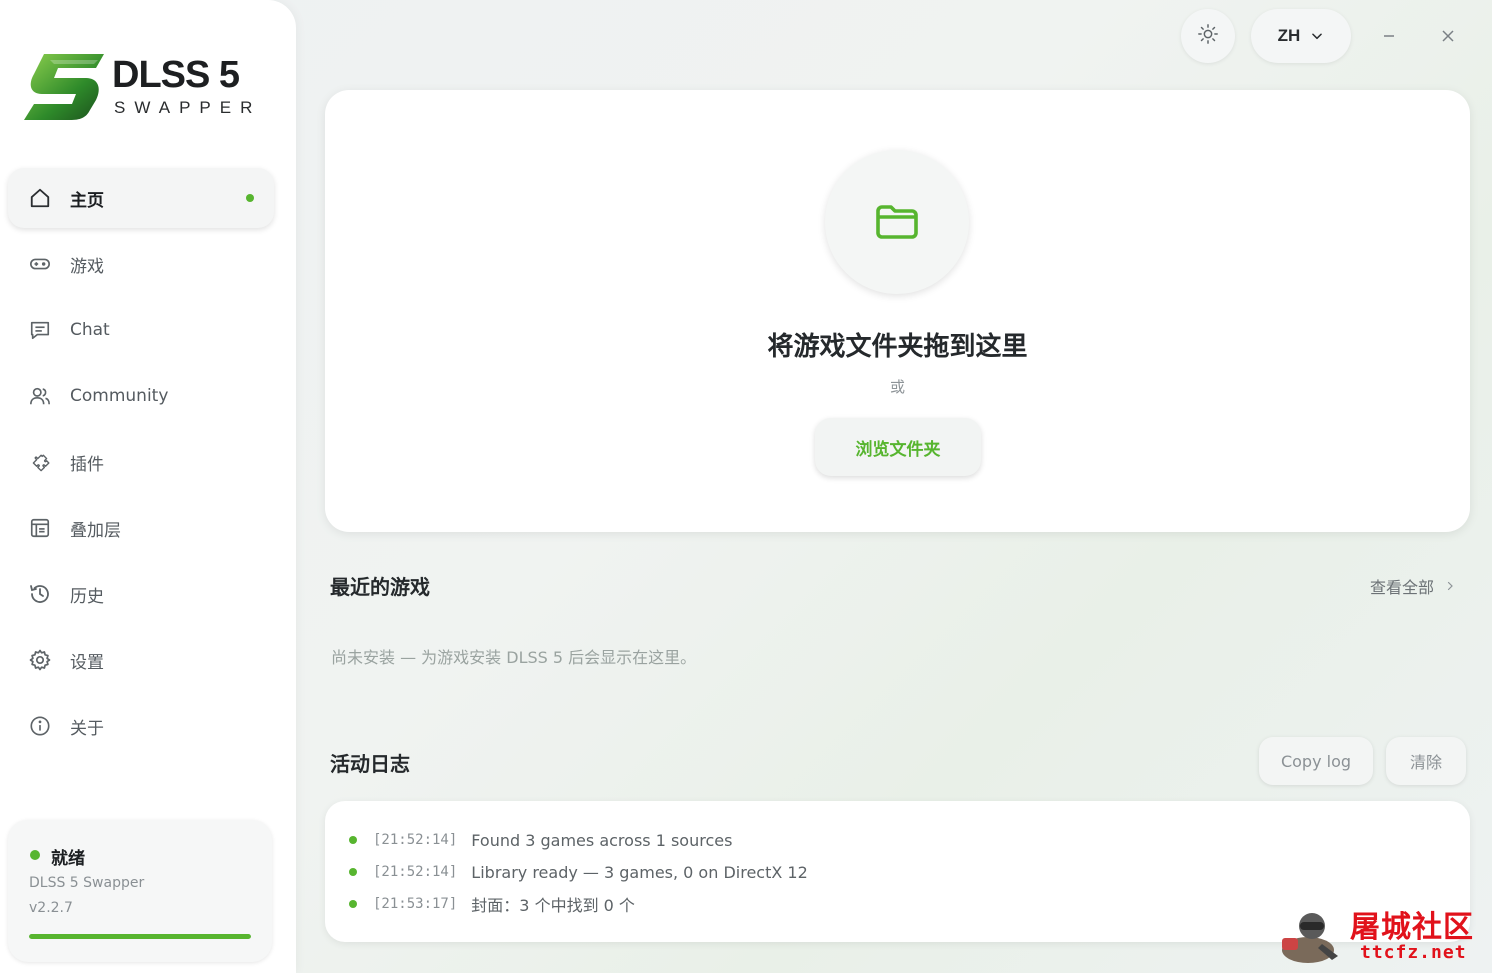  I want to click on sidebar-nav: 主页 游戏 Chat Community 插件 叠加层 历史 设置 关于, so click(141, 465).